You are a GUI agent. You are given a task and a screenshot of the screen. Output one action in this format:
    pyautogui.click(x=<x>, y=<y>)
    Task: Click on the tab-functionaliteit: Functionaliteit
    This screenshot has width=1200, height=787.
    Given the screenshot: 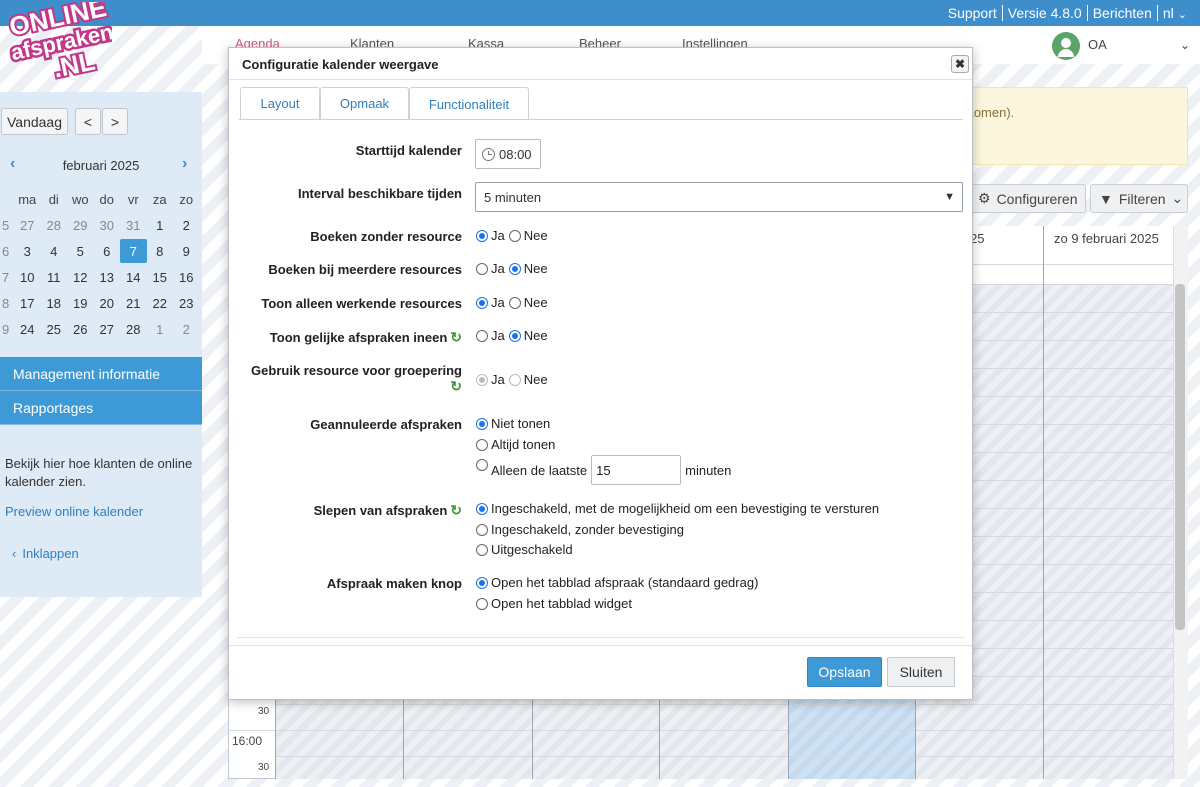 What is the action you would take?
    pyautogui.click(x=469, y=103)
    